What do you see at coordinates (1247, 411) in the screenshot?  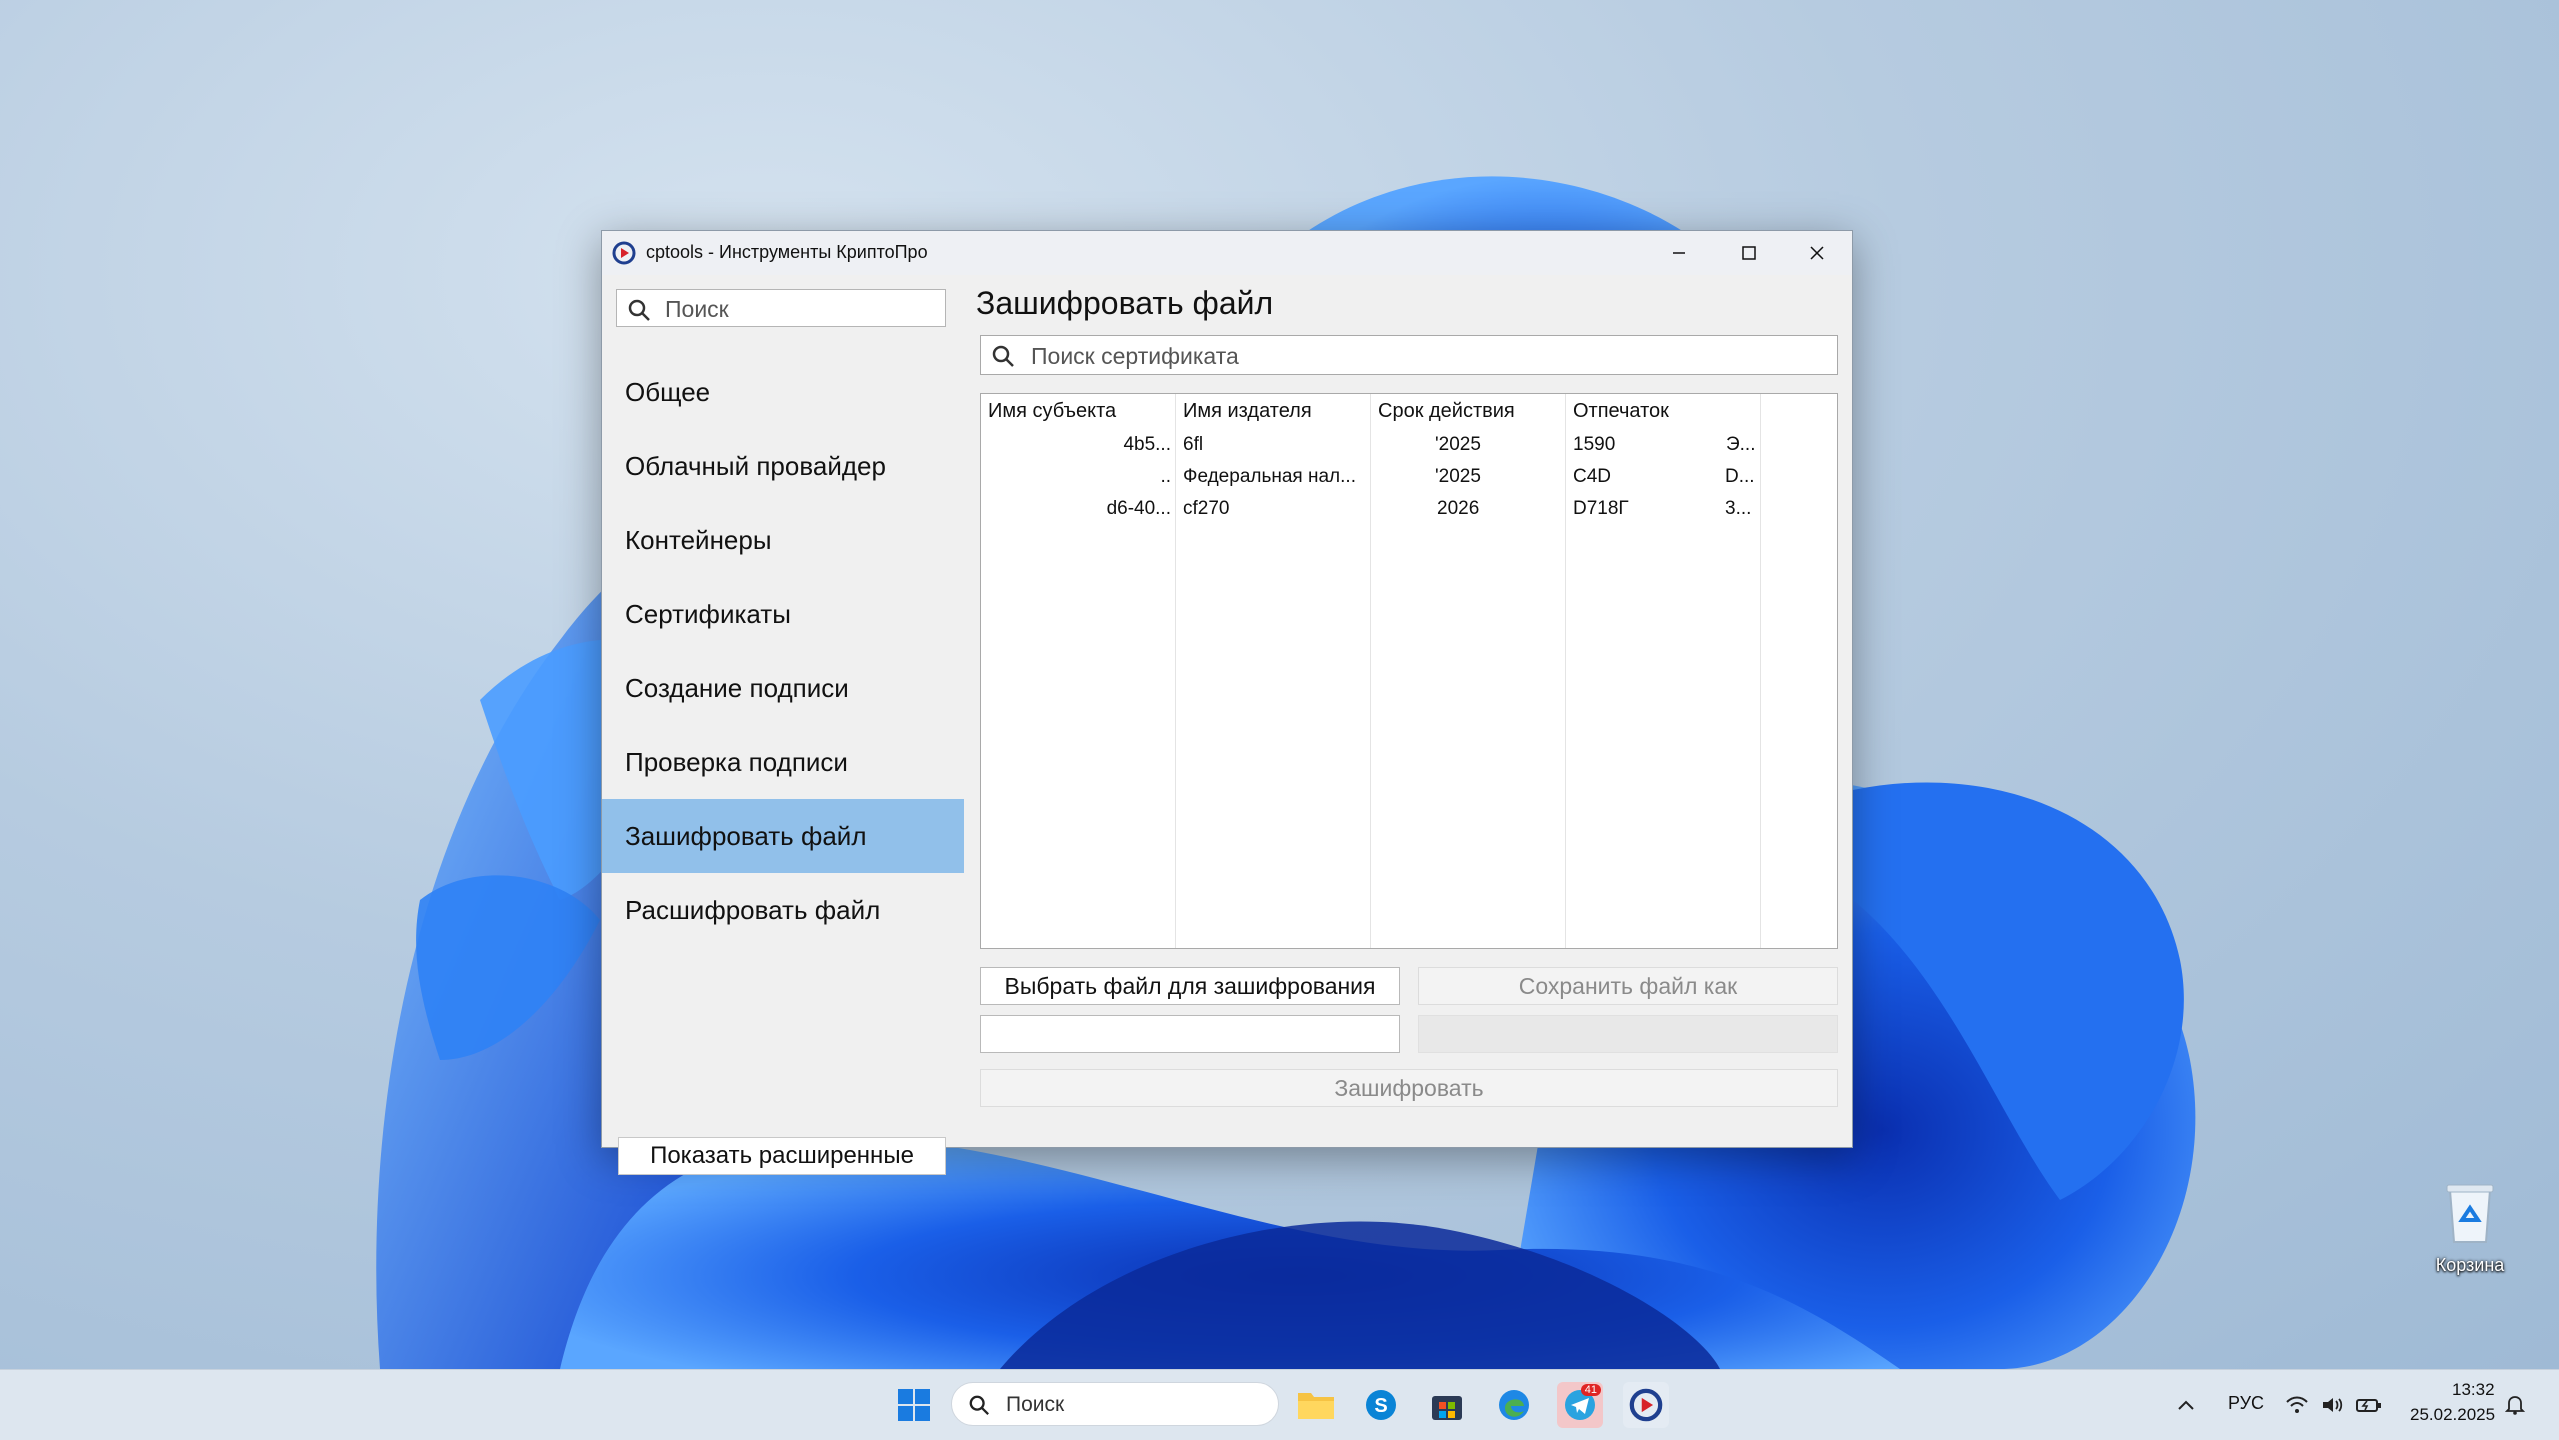 I see `header-issuer-name: Имя издателя` at bounding box center [1247, 411].